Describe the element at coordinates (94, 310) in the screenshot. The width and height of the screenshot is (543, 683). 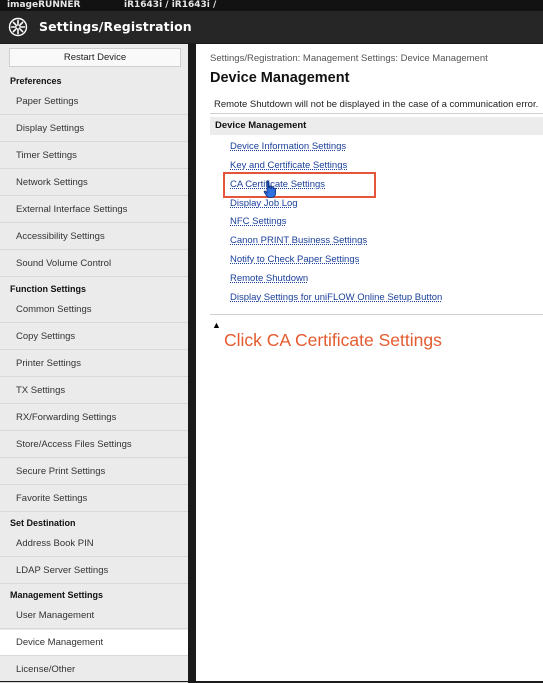
I see `sidebar-item-common-settings: Common Settings` at that location.